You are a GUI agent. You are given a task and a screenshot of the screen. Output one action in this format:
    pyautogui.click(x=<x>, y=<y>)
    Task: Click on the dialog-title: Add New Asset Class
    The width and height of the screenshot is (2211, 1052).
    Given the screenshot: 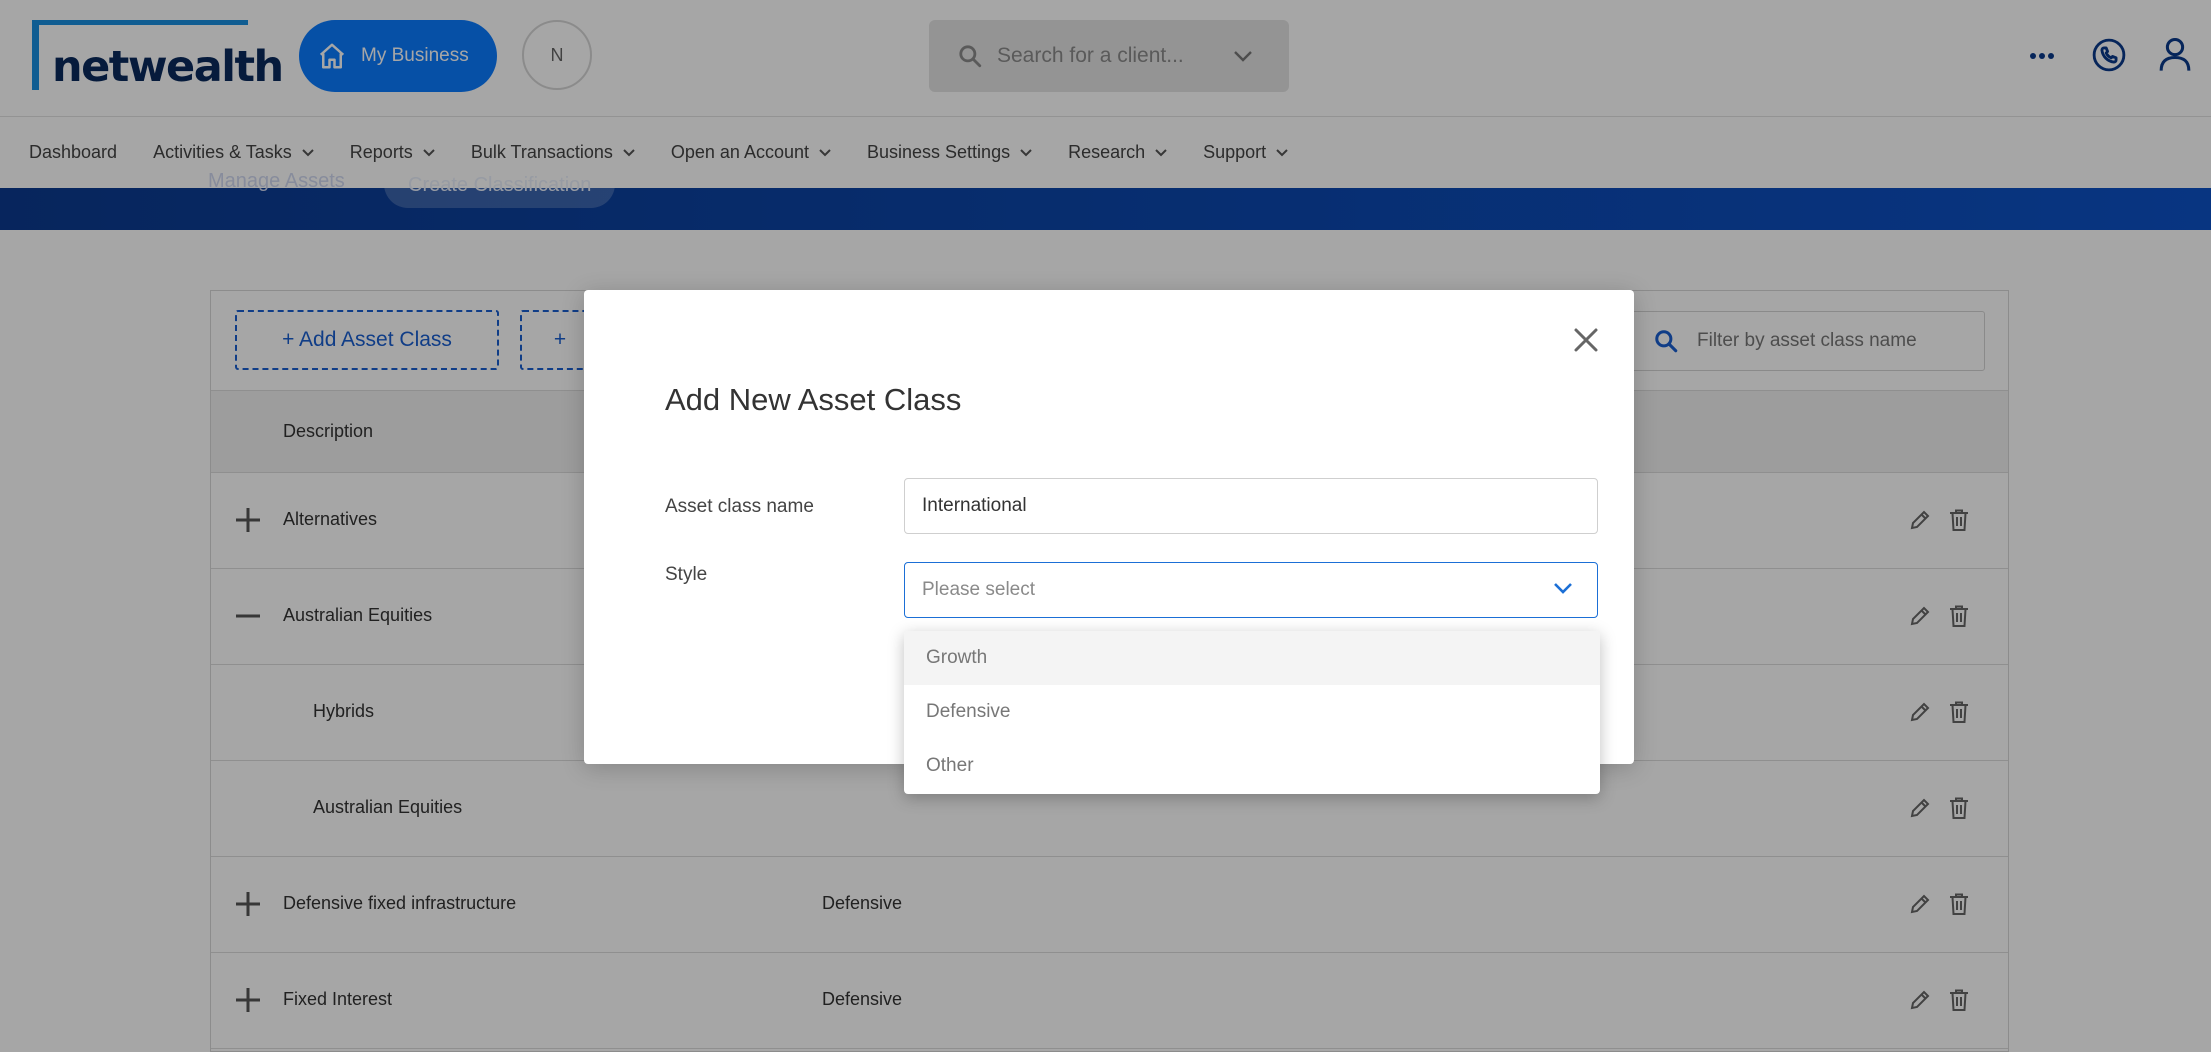 What is the action you would take?
    pyautogui.click(x=813, y=399)
    